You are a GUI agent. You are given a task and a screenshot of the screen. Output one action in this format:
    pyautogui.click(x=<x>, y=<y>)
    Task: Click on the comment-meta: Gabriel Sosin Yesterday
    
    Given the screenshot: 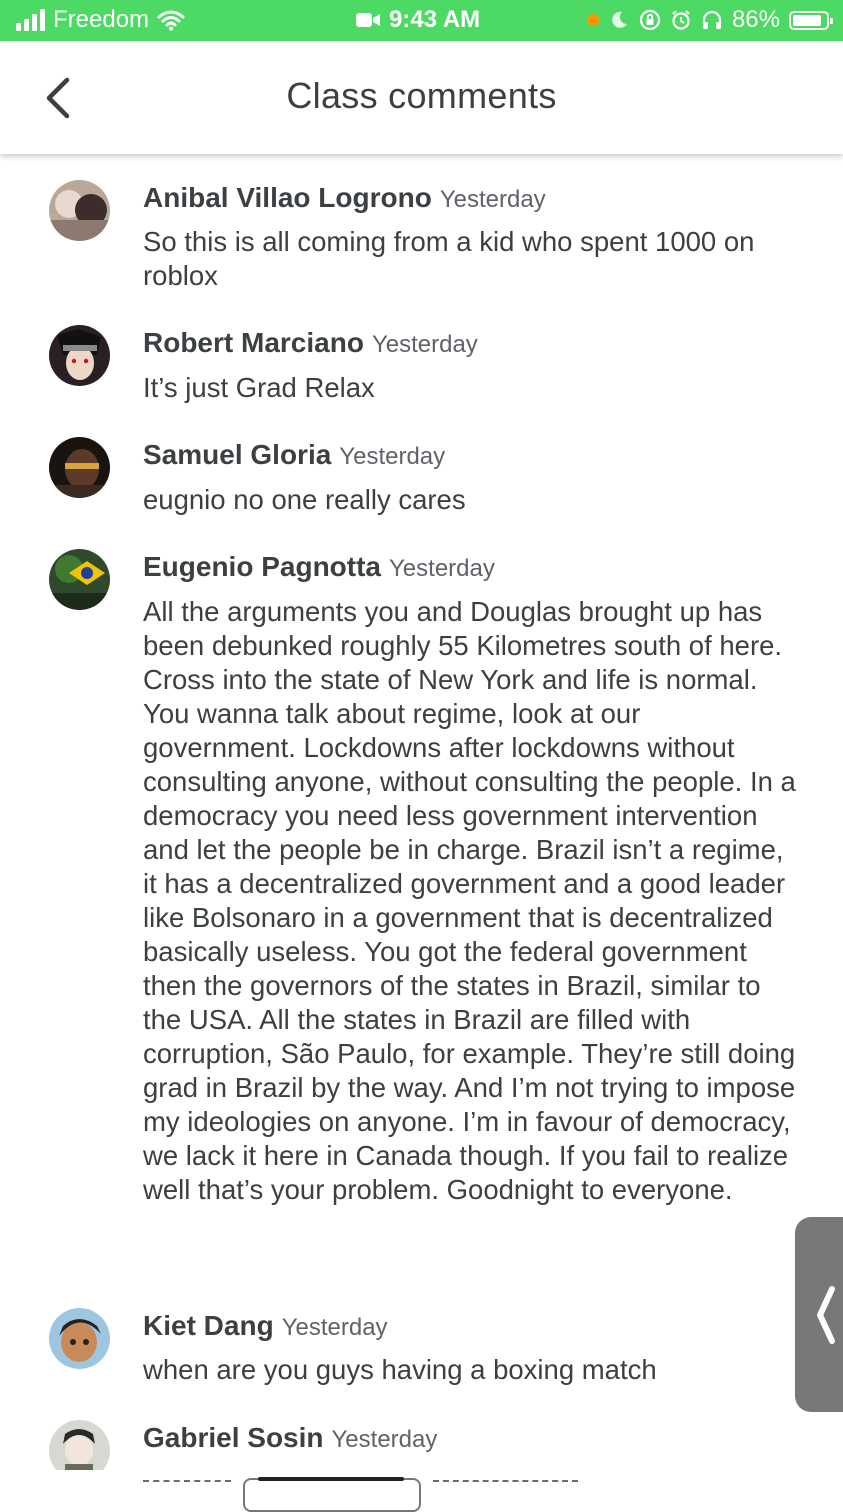 What is the action you would take?
    pyautogui.click(x=290, y=1438)
    